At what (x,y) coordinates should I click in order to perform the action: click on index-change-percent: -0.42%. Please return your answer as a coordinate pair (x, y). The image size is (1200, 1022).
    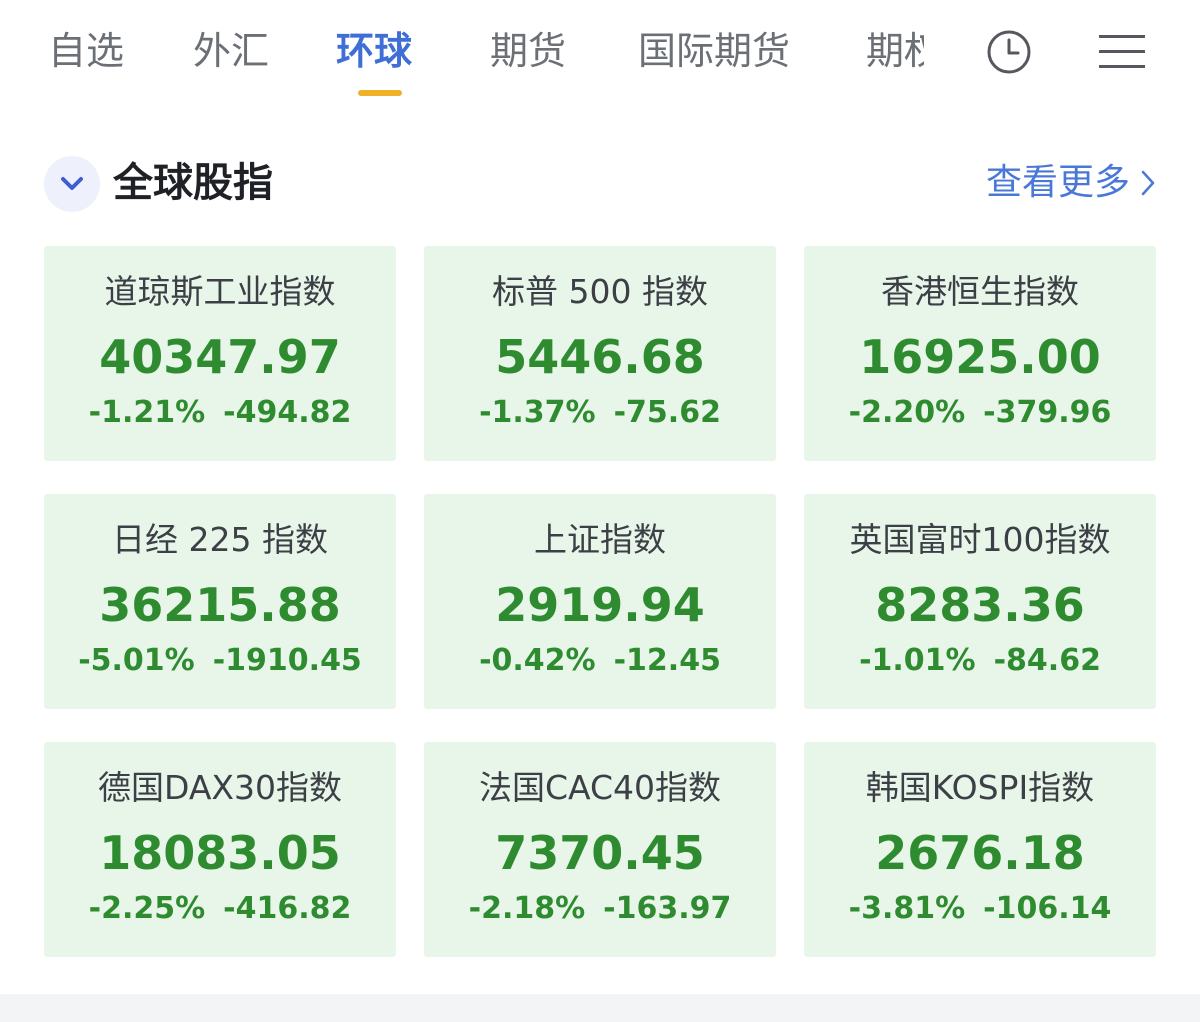
    Looking at the image, I should click on (537, 660).